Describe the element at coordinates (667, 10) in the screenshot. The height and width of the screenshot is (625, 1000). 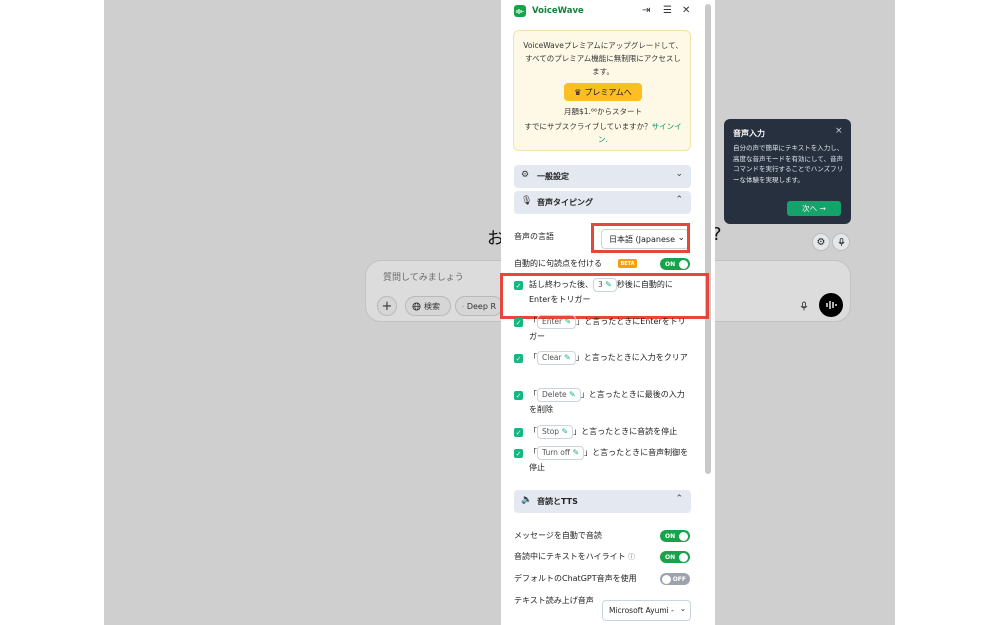
I see `menu-icon: ☰` at that location.